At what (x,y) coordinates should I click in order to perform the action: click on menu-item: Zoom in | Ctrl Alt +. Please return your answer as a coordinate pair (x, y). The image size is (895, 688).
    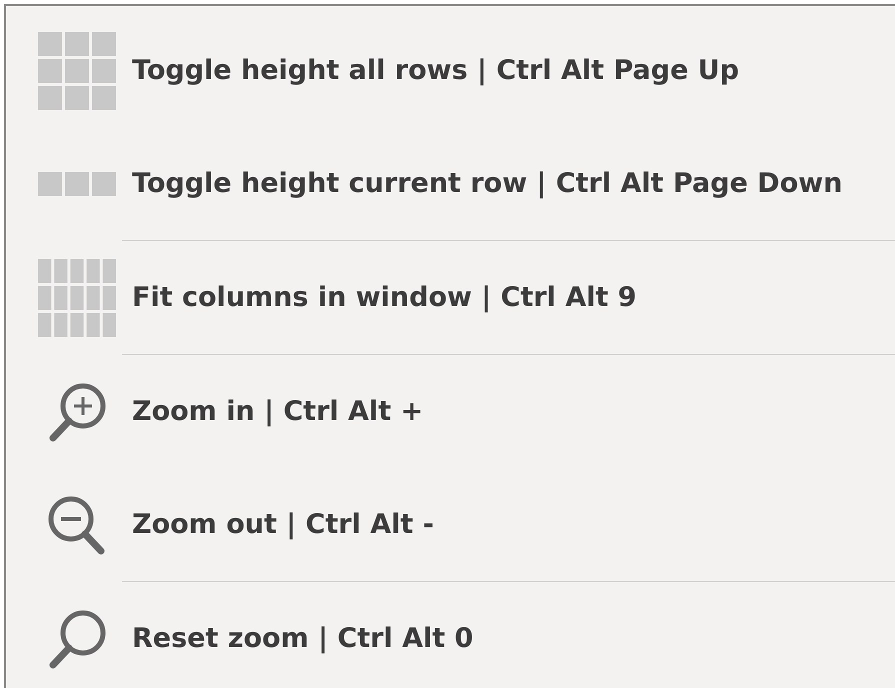
    Looking at the image, I should click on (278, 411).